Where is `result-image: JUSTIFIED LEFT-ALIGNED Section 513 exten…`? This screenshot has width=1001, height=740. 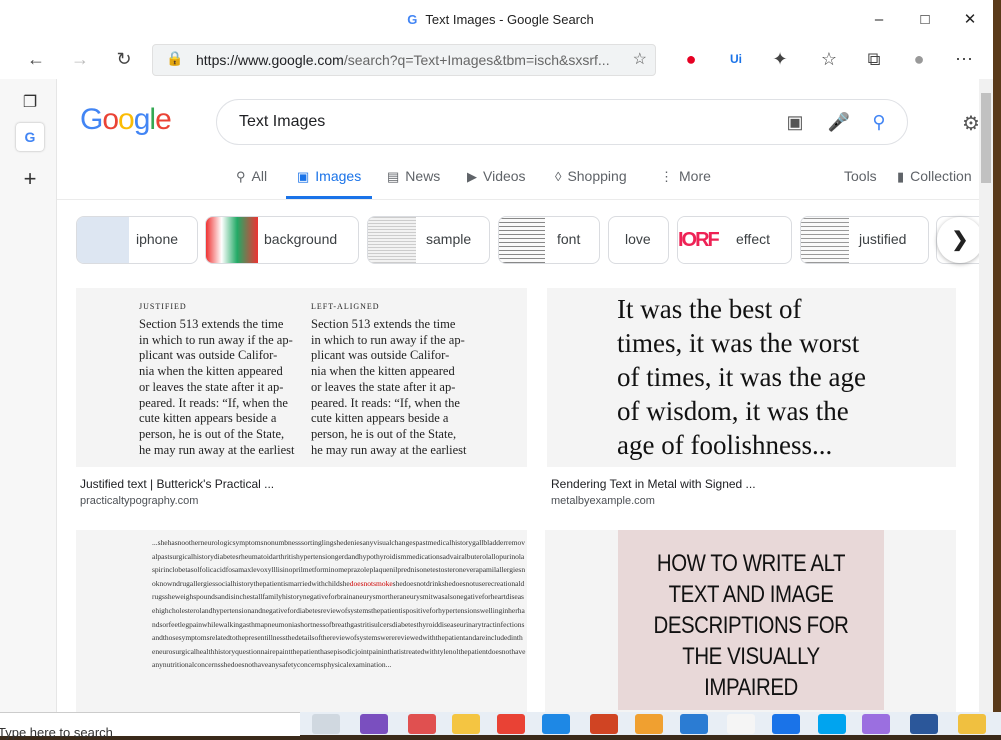
result-image: JUSTIFIED LEFT-ALIGNED Section 513 exten… is located at coordinates (301, 377).